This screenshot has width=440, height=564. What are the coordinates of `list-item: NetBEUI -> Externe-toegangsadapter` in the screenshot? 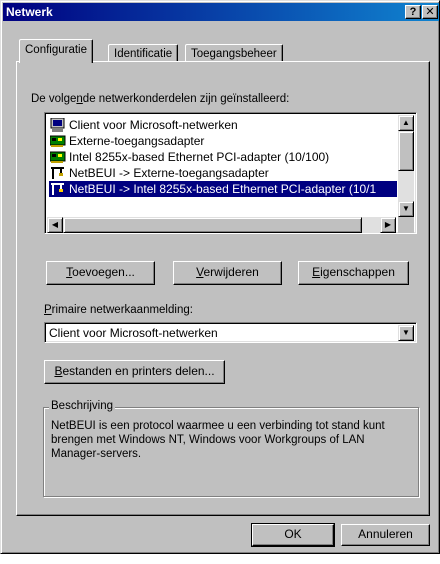 It's located at (159, 173).